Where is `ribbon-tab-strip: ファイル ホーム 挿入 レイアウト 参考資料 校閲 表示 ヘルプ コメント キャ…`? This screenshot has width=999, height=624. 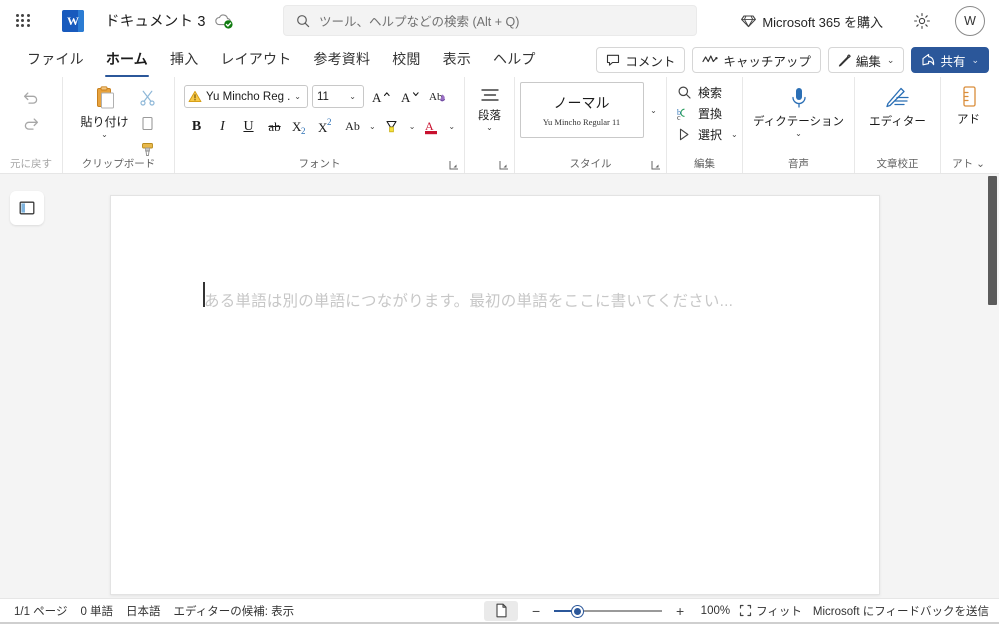 ribbon-tab-strip: ファイル ホーム 挿入 レイアウト 参考資料 校閲 表示 ヘルプ コメント キャ… is located at coordinates (499, 59).